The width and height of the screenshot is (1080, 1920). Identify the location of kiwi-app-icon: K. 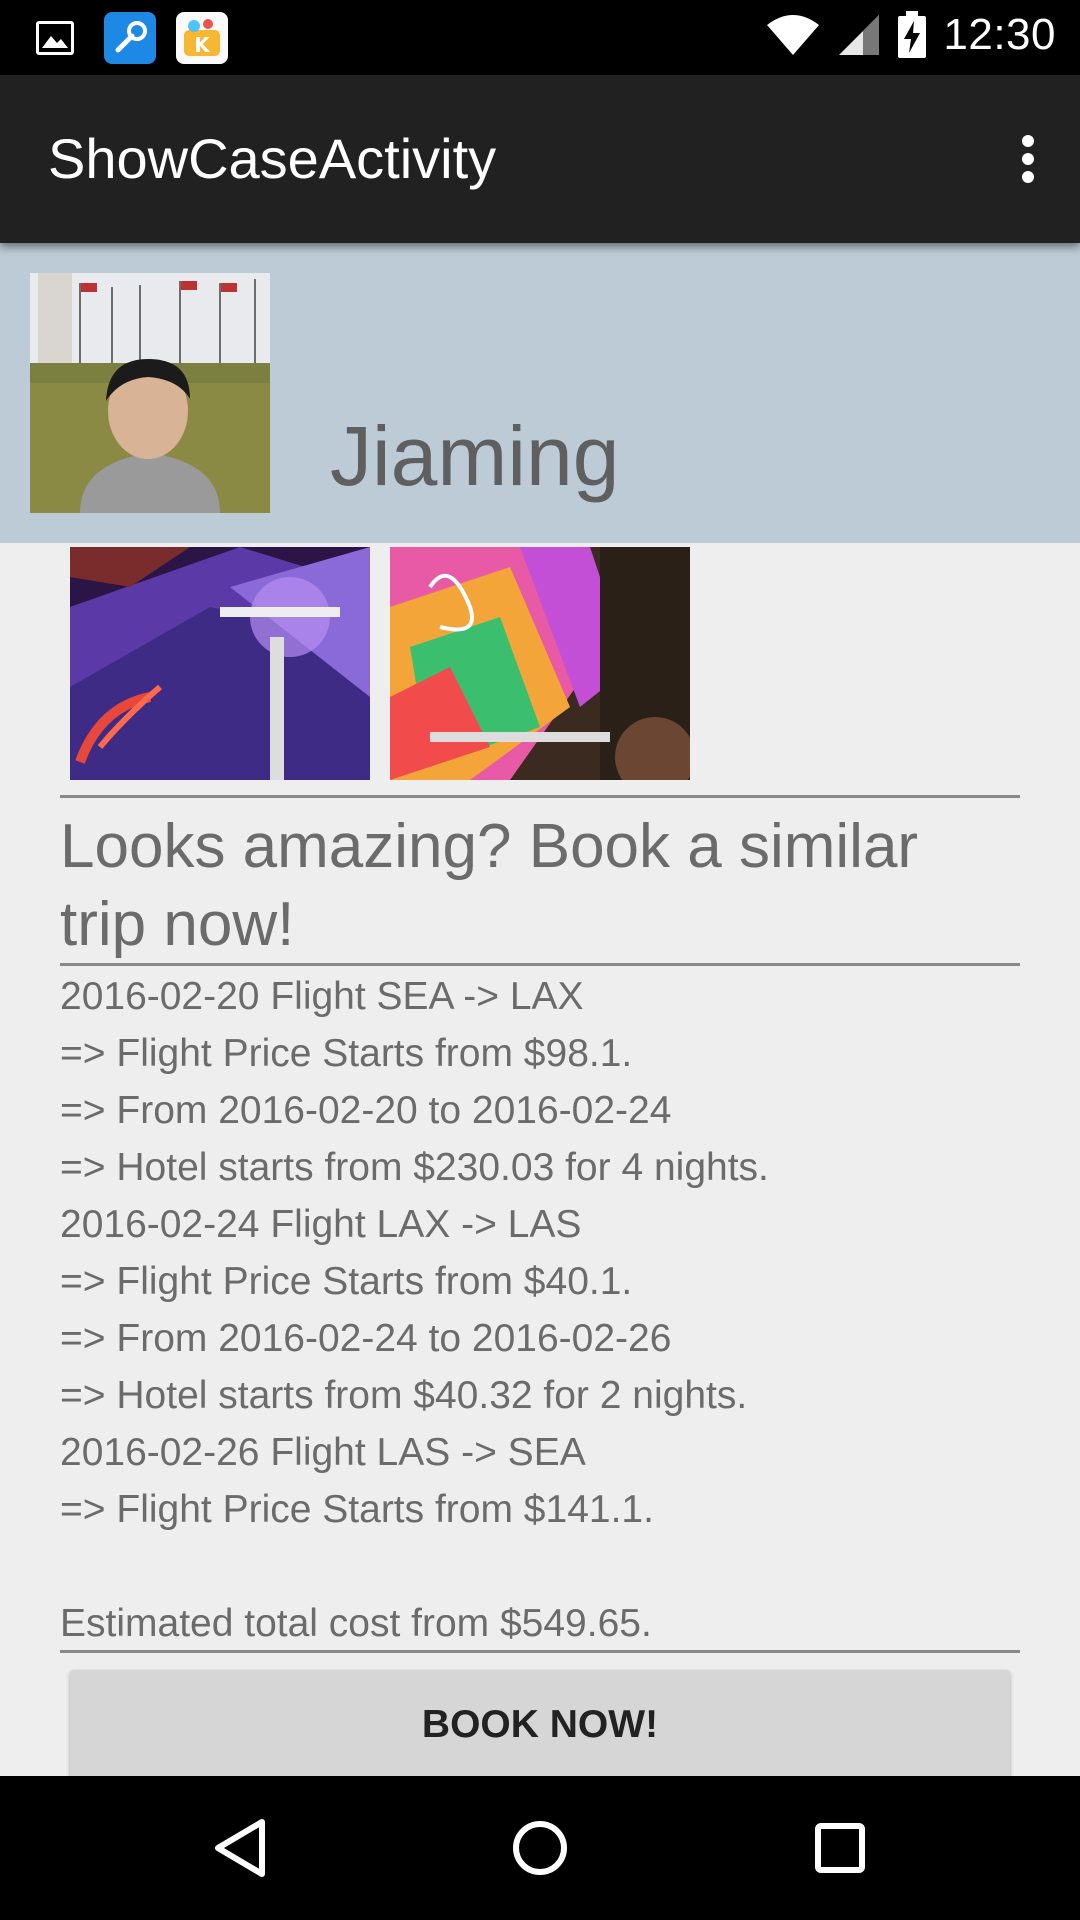
(202, 38).